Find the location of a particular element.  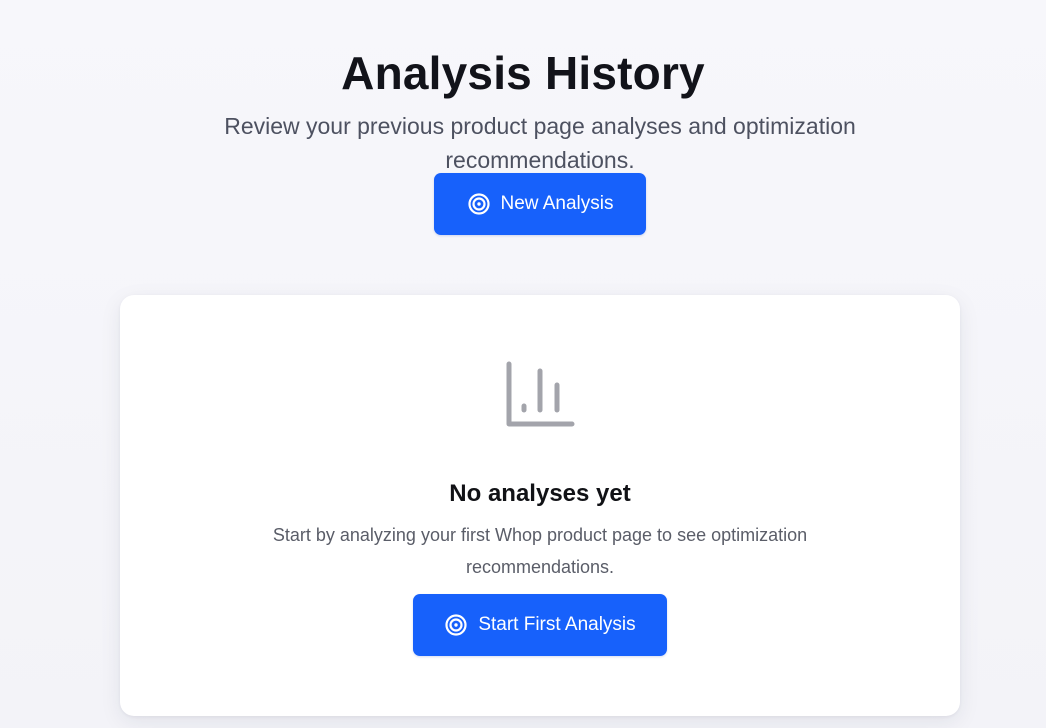

empty-state-title: No analyses yet is located at coordinates (540, 493).